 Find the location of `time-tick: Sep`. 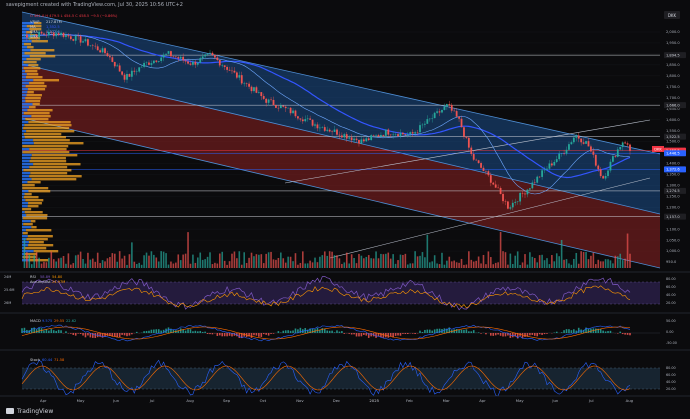

time-tick: Sep is located at coordinates (227, 400).